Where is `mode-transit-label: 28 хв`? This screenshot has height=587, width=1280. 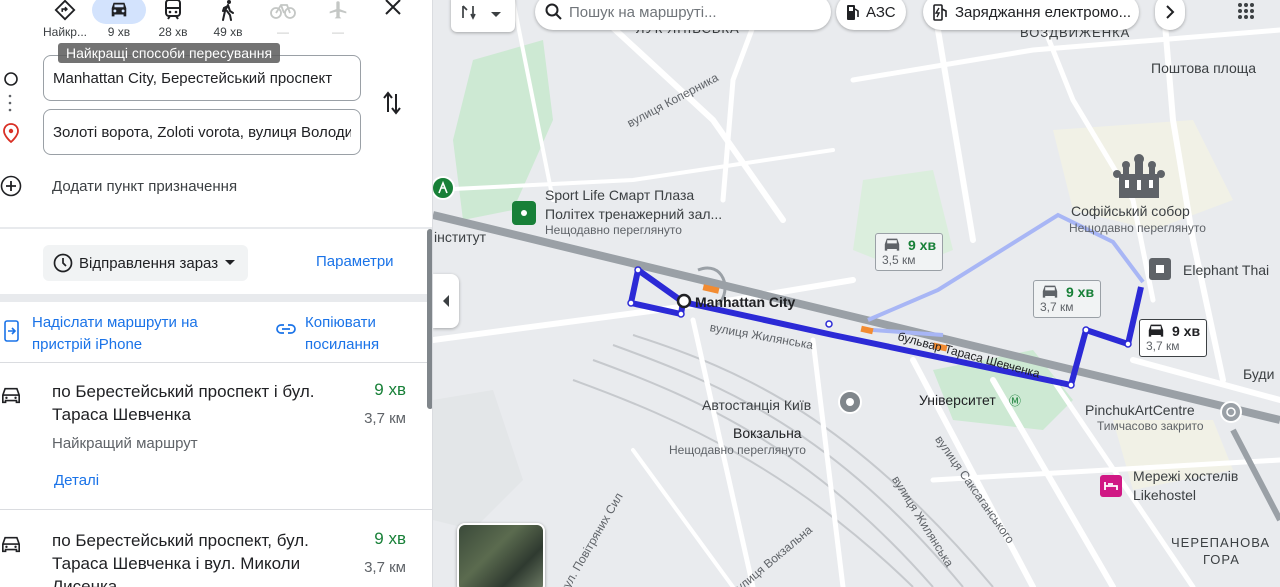 mode-transit-label: 28 хв is located at coordinates (173, 32).